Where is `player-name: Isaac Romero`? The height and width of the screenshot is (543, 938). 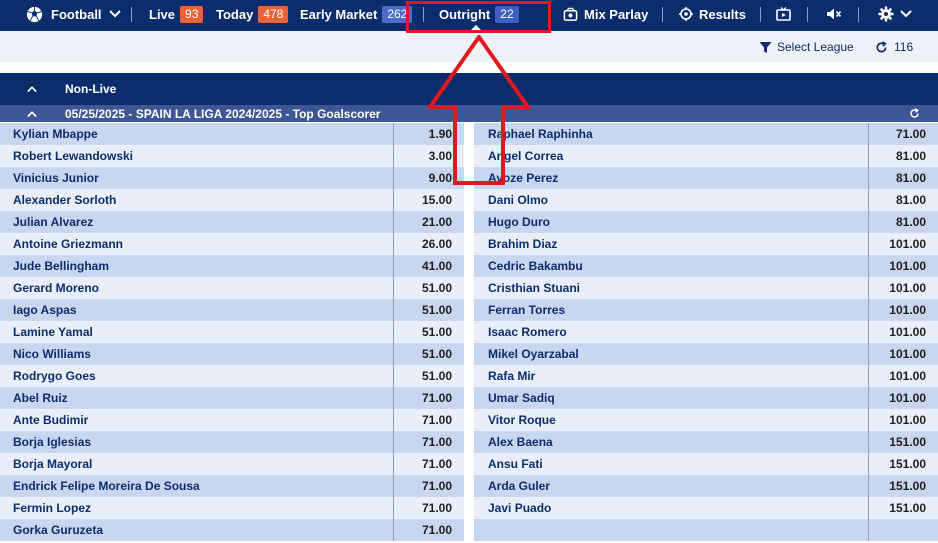
player-name: Isaac Romero is located at coordinates (527, 332).